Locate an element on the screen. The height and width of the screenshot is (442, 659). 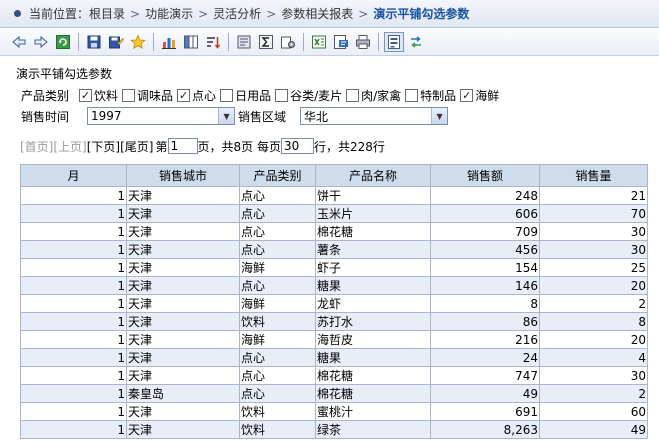
column-header-city: 销售城市 is located at coordinates (183, 175).